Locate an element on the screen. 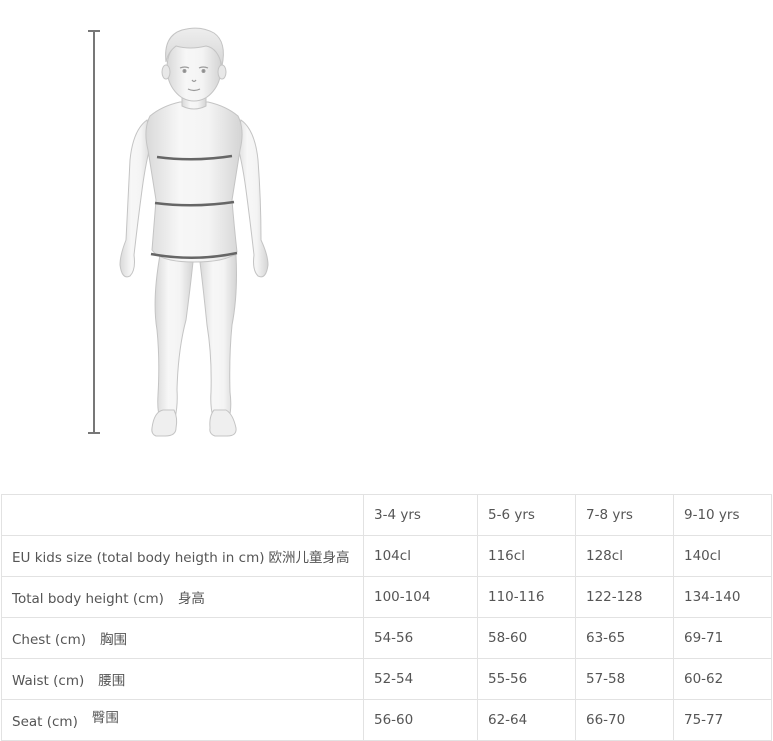 The image size is (773, 741). table-cell: 54-56 is located at coordinates (420, 638).